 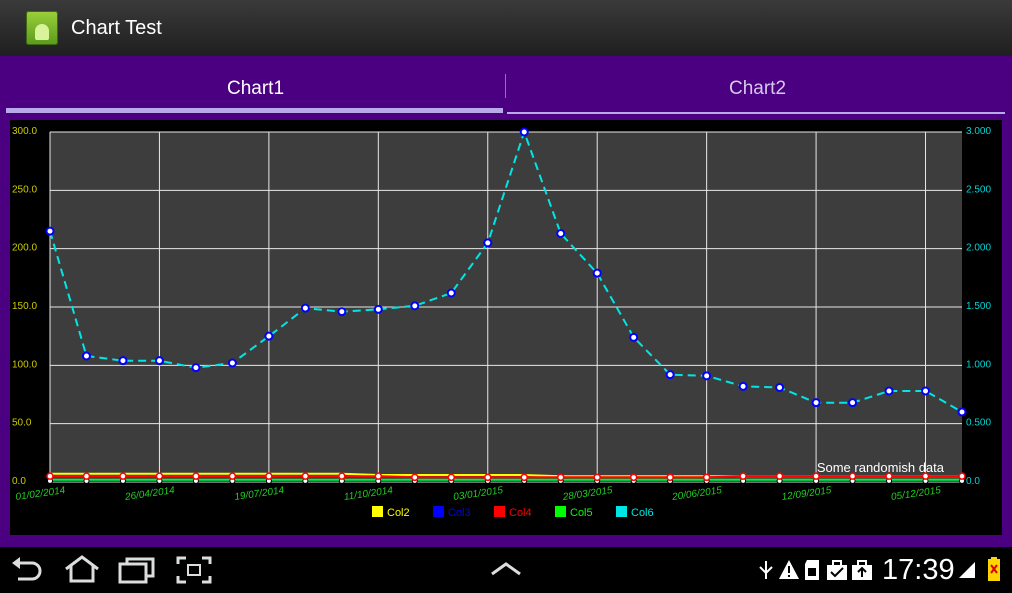 I want to click on legend-swatch-col6, so click(x=621, y=511).